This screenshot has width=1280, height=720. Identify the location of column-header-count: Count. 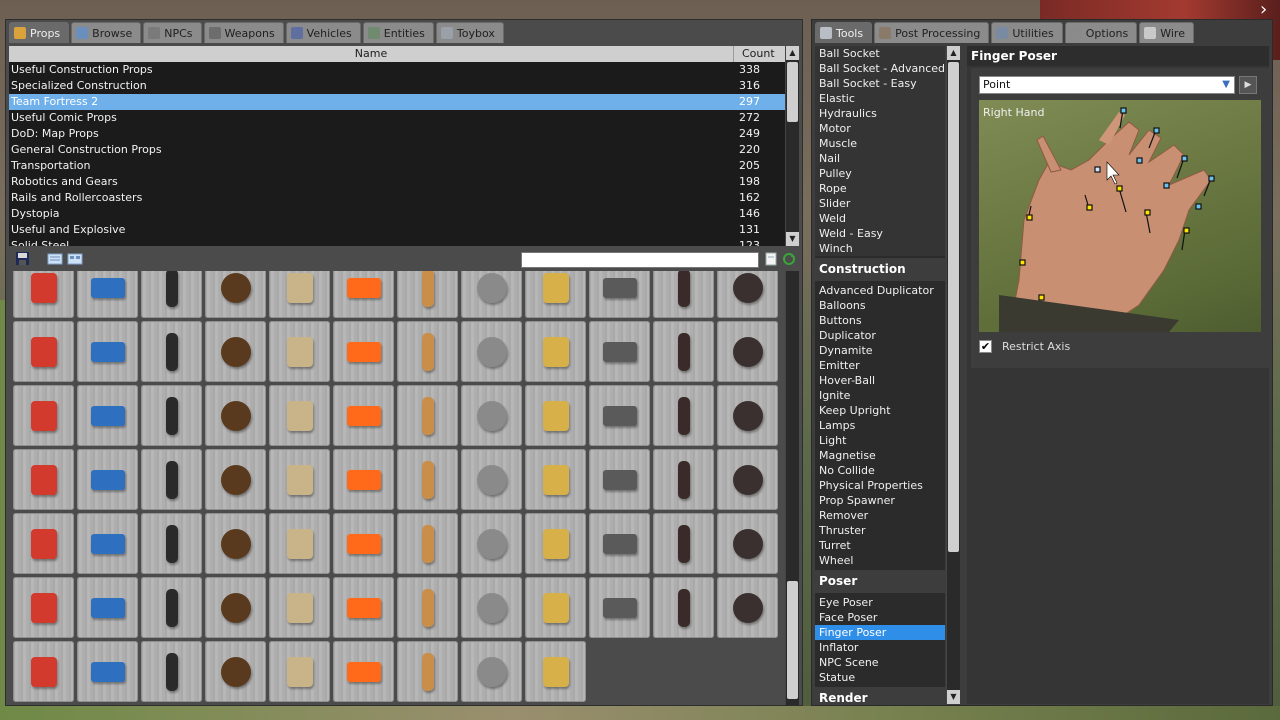
(759, 54).